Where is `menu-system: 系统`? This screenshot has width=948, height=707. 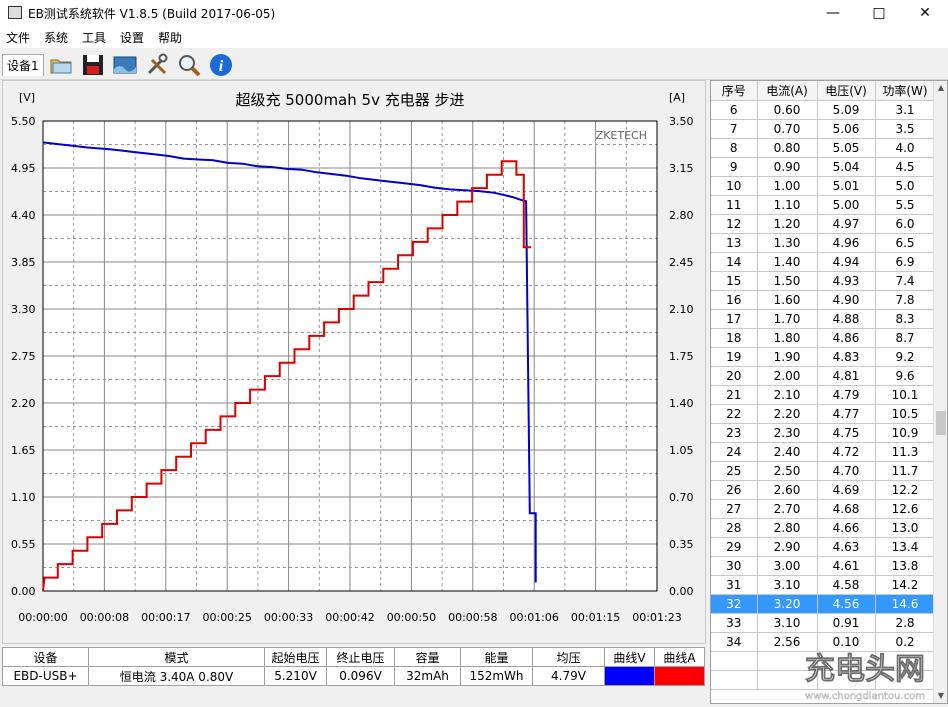
menu-system: 系统 is located at coordinates (56, 37).